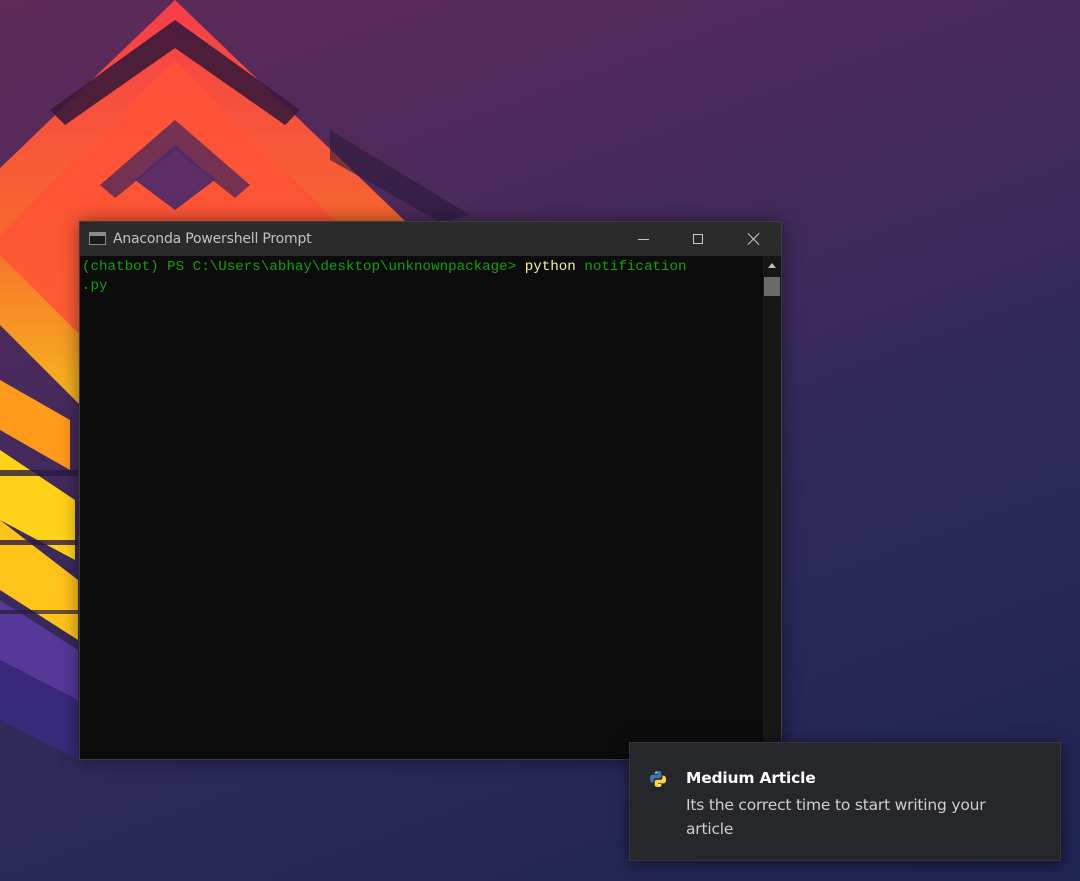 This screenshot has width=1080, height=881. Describe the element at coordinates (751, 778) in the screenshot. I see `notification-title: Medium Article` at that location.